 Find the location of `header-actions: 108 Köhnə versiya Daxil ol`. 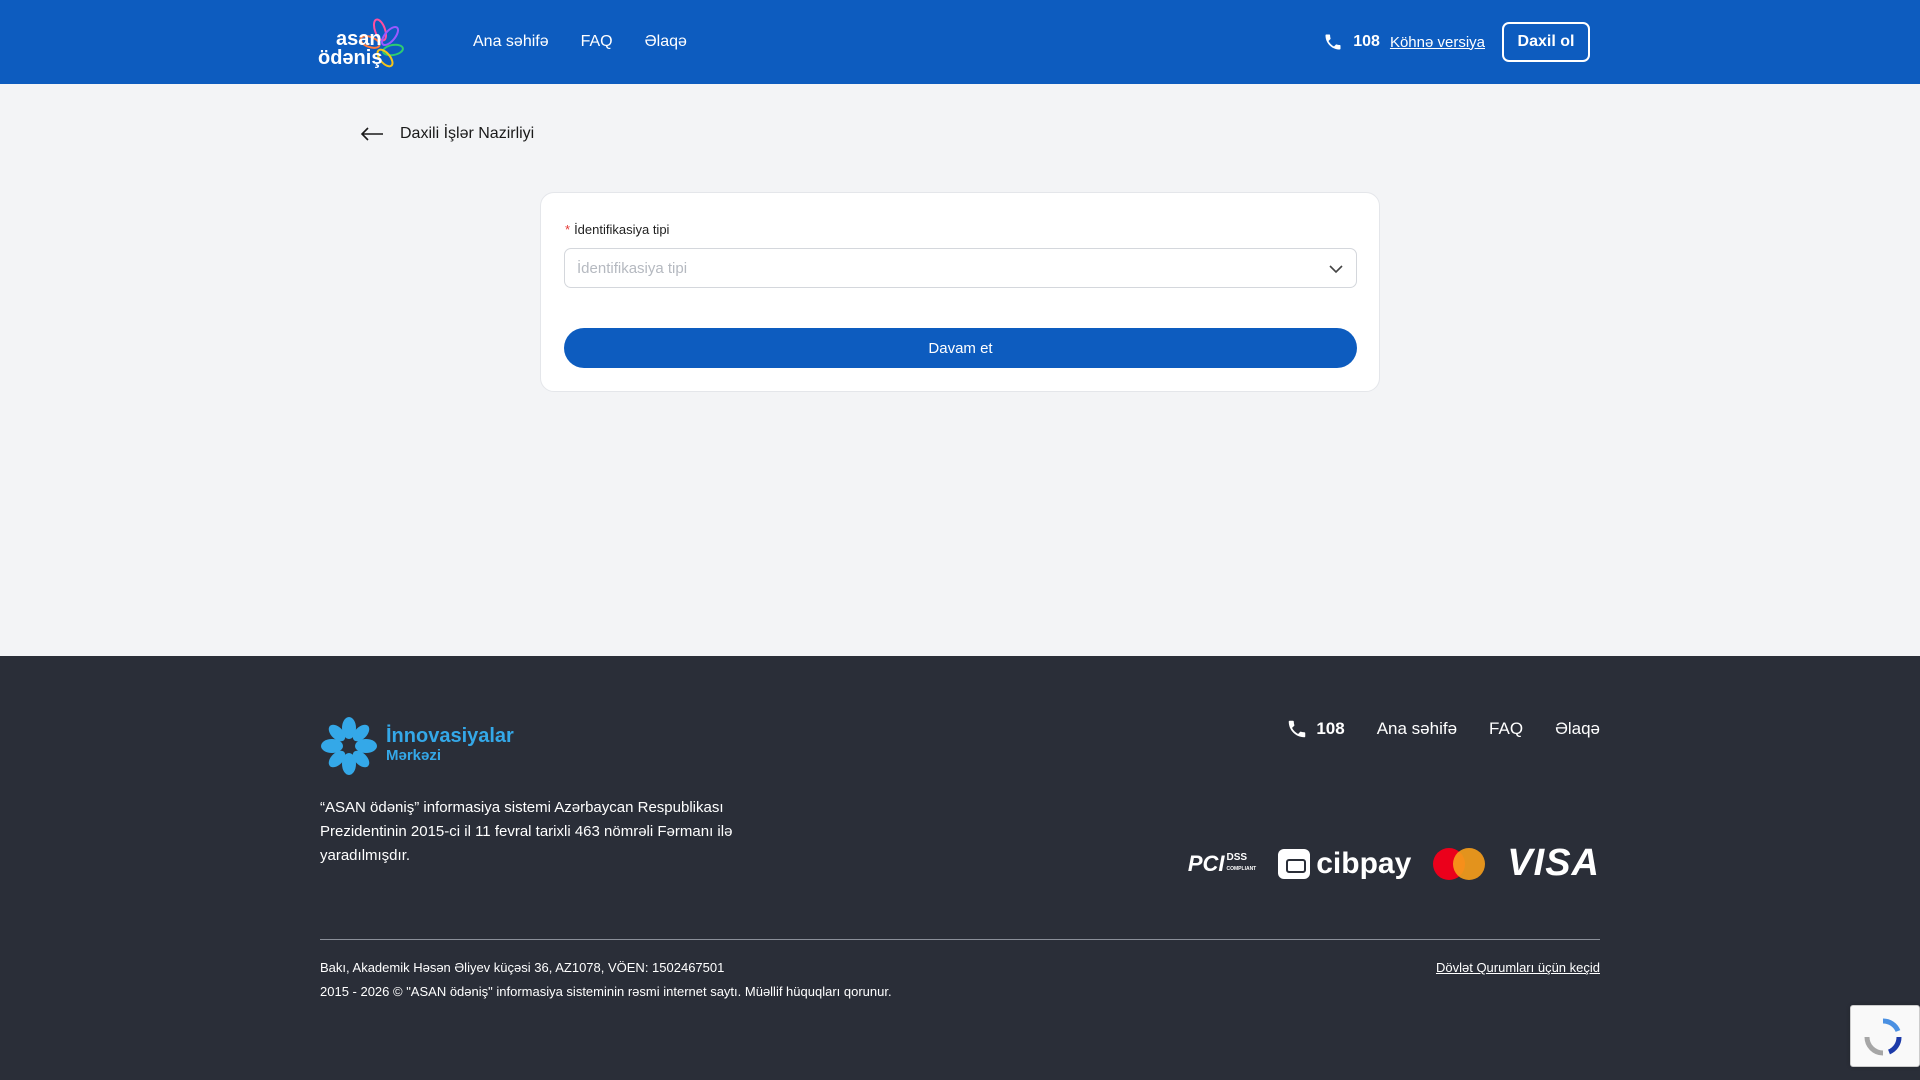

header-actions: 108 Köhnə versiya Daxil ol is located at coordinates (1456, 42).